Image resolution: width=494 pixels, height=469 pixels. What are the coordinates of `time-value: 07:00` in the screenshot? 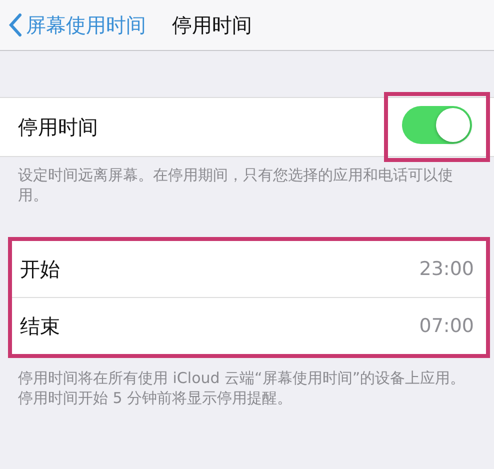 It's located at (446, 326).